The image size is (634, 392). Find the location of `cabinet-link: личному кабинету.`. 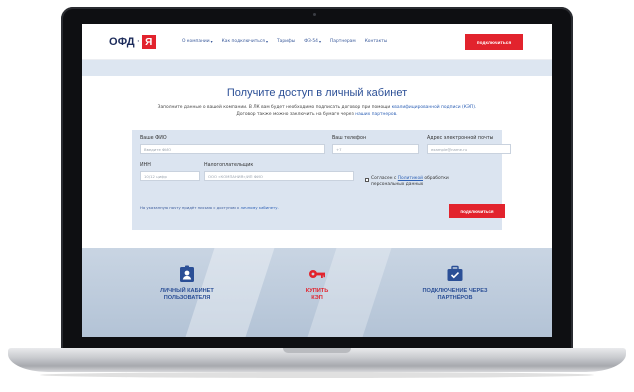

cabinet-link: личному кабинету. is located at coordinates (260, 207).